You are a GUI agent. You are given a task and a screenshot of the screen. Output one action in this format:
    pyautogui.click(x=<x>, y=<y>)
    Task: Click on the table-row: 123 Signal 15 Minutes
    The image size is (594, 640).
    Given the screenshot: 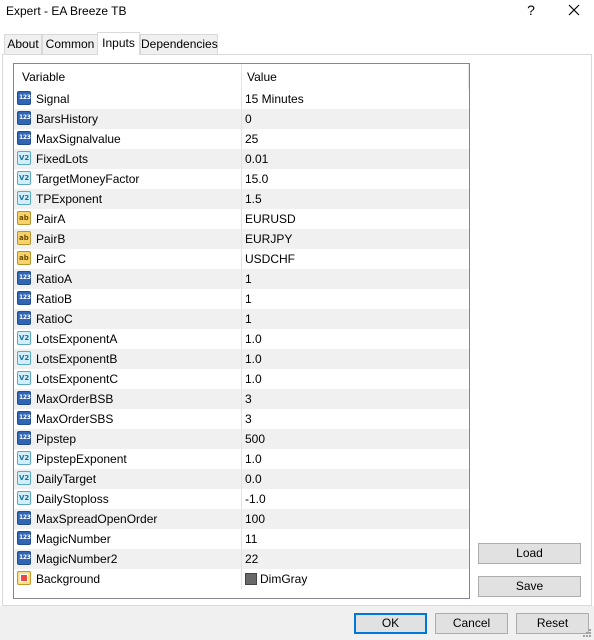 What is the action you would take?
    pyautogui.click(x=241, y=99)
    